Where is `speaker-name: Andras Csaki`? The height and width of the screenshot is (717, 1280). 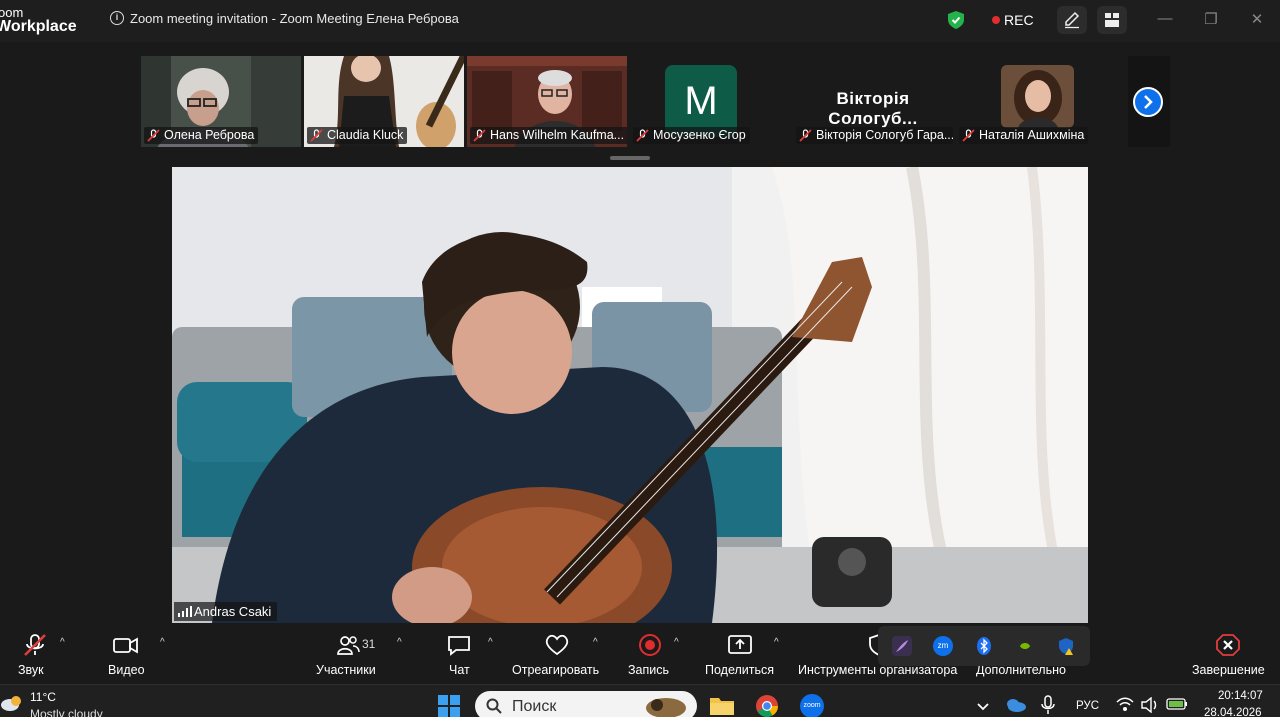 speaker-name: Andras Csaki is located at coordinates (233, 611).